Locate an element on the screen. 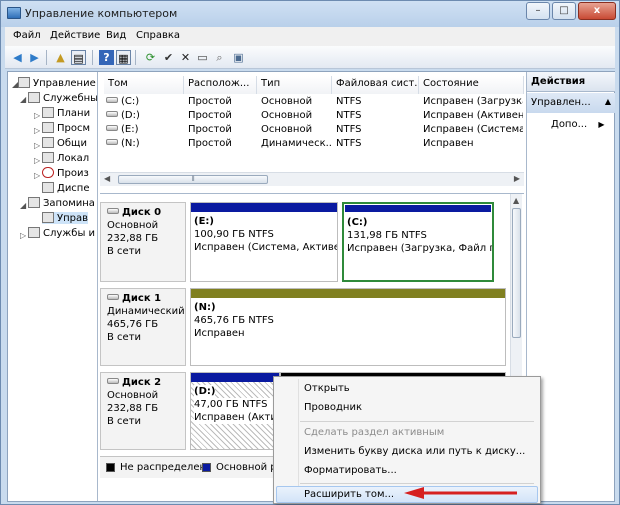  scroll-thumb: ⦀ is located at coordinates (193, 179).